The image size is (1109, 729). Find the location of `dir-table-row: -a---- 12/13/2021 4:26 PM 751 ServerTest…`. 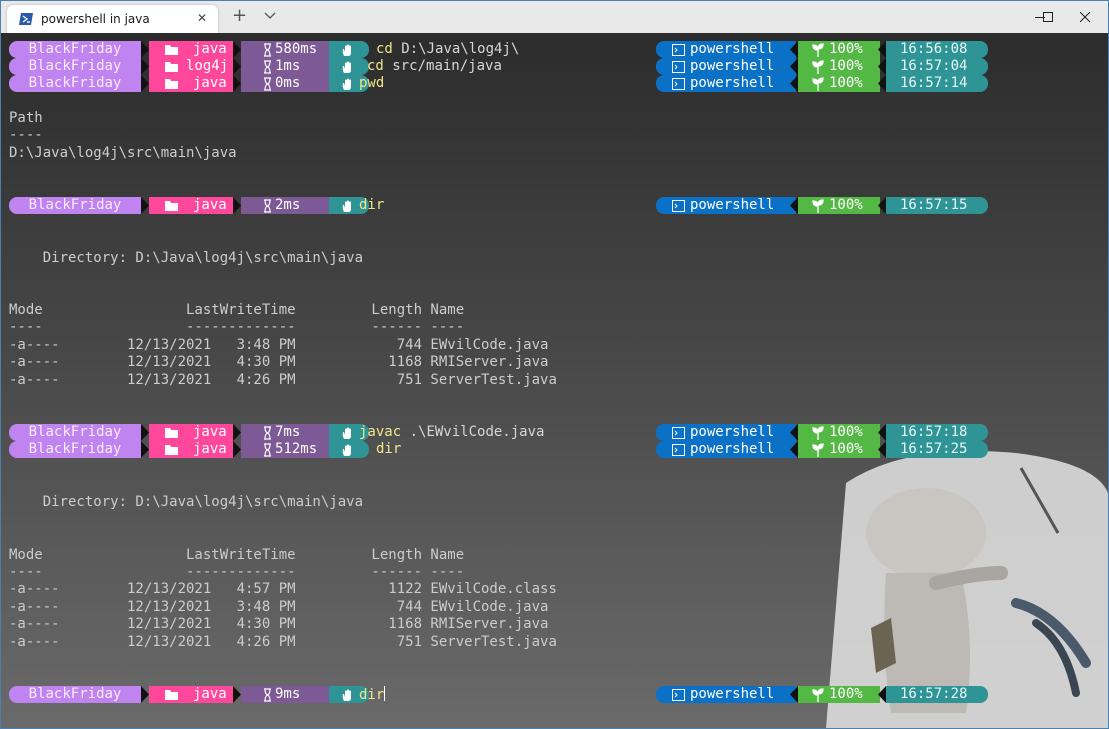

dir-table-row: -a---- 12/13/2021 4:26 PM 751 ServerTest… is located at coordinates (283, 380).